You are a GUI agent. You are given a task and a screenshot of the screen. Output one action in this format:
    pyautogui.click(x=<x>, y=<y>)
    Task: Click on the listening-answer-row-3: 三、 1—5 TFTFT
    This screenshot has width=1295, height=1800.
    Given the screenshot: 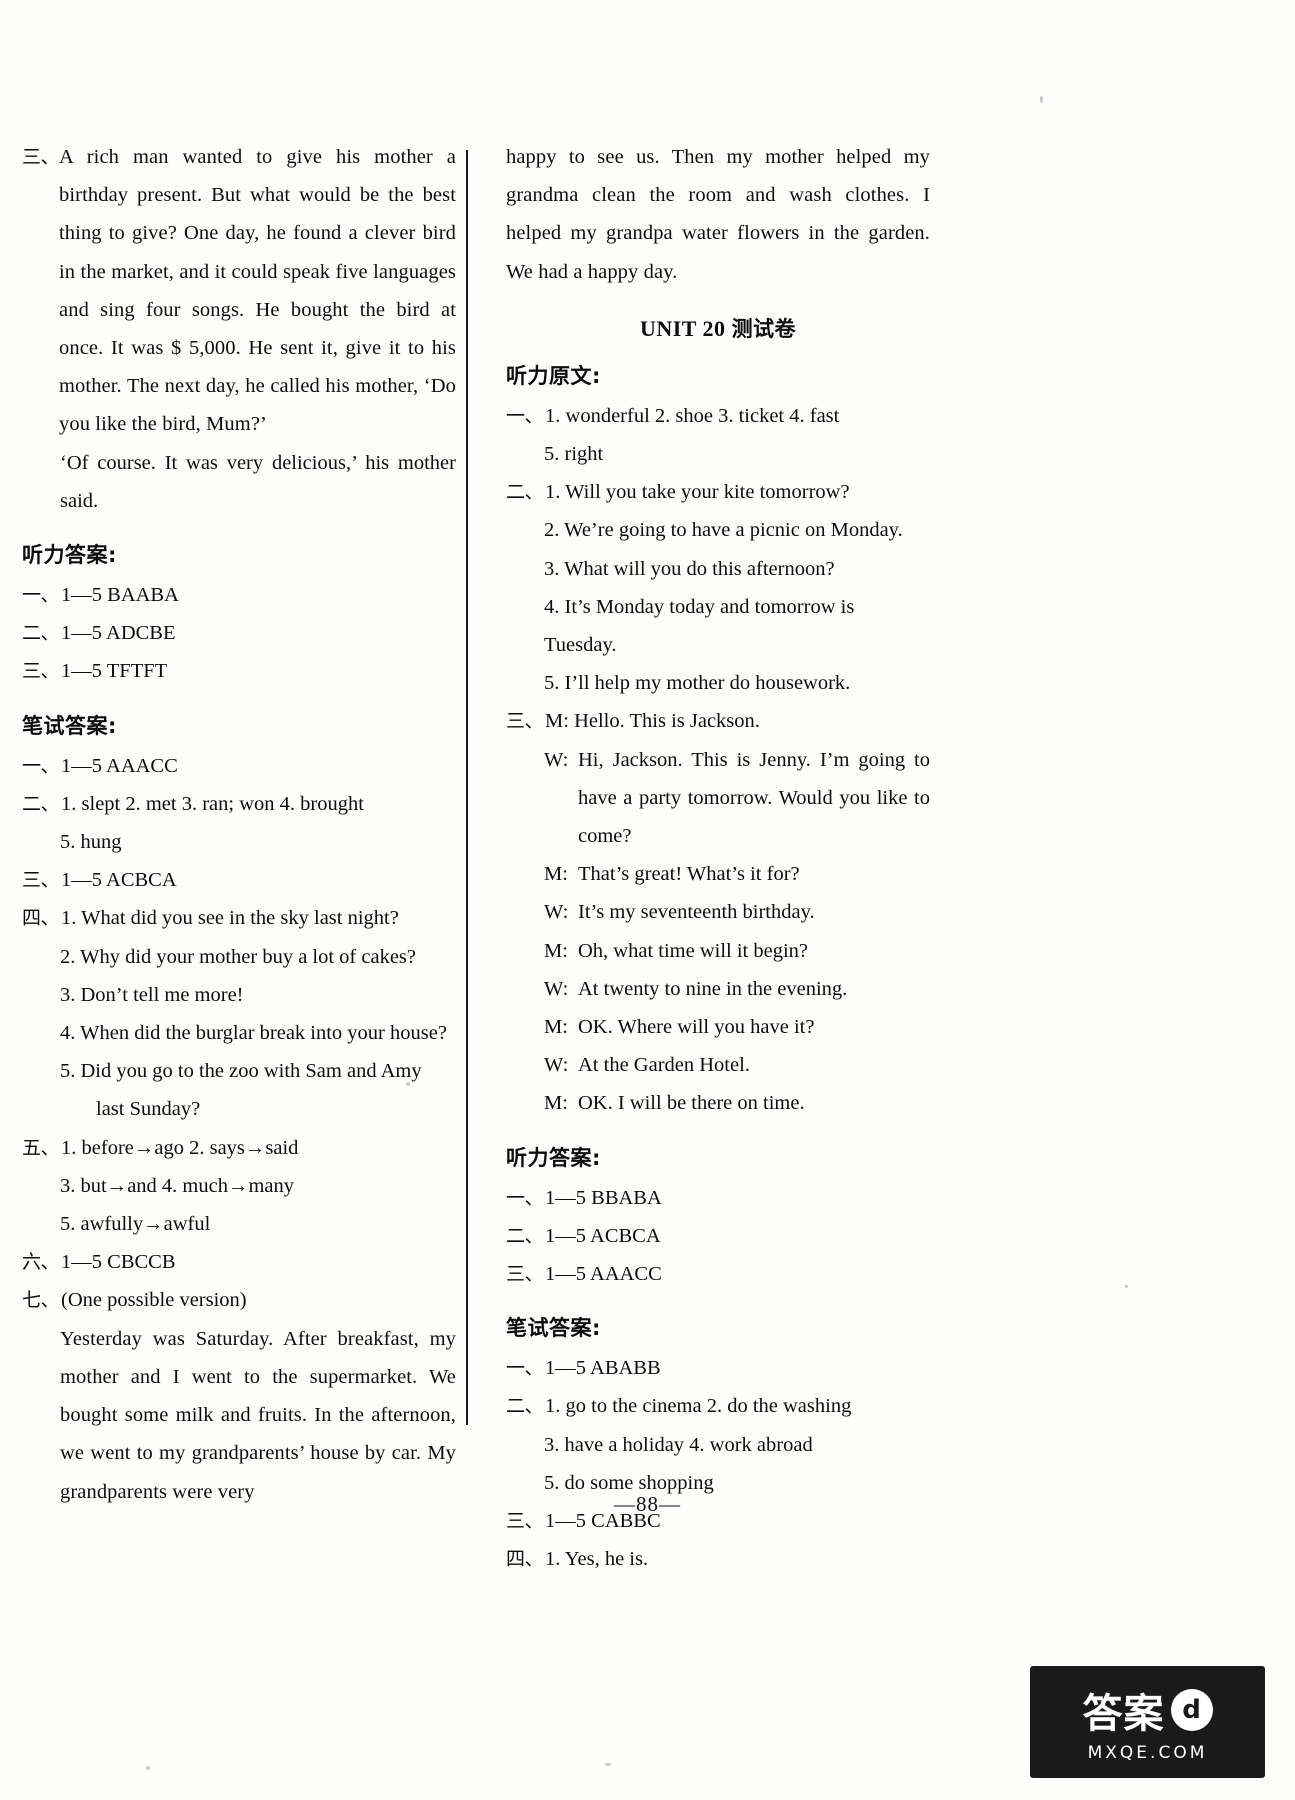 What is the action you would take?
    pyautogui.click(x=239, y=671)
    